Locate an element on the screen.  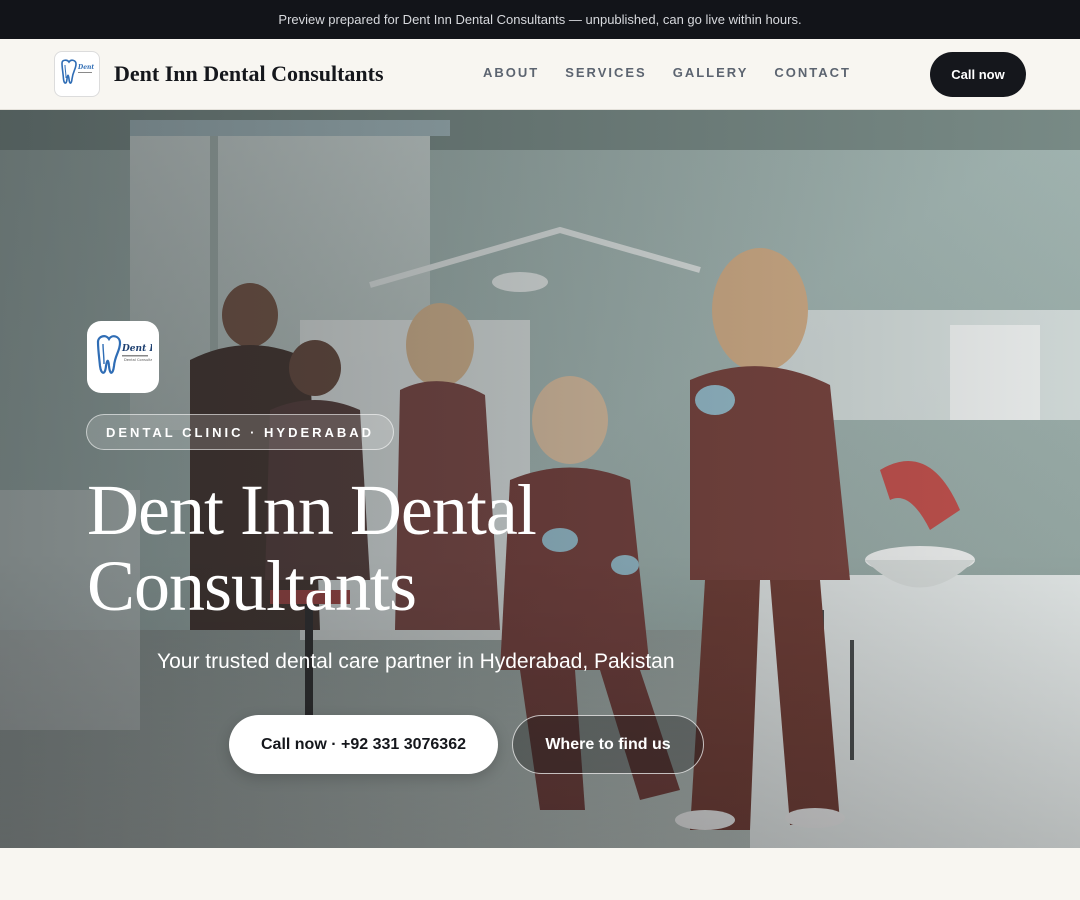
svg-text: Dental Consultants is located at coordinates (138, 360).